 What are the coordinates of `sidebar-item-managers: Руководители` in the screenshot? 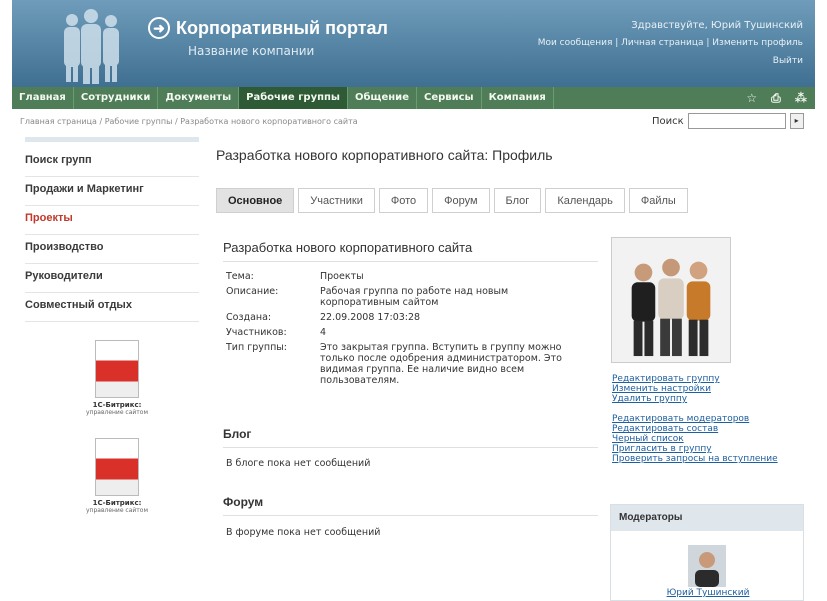 It's located at (112, 278).